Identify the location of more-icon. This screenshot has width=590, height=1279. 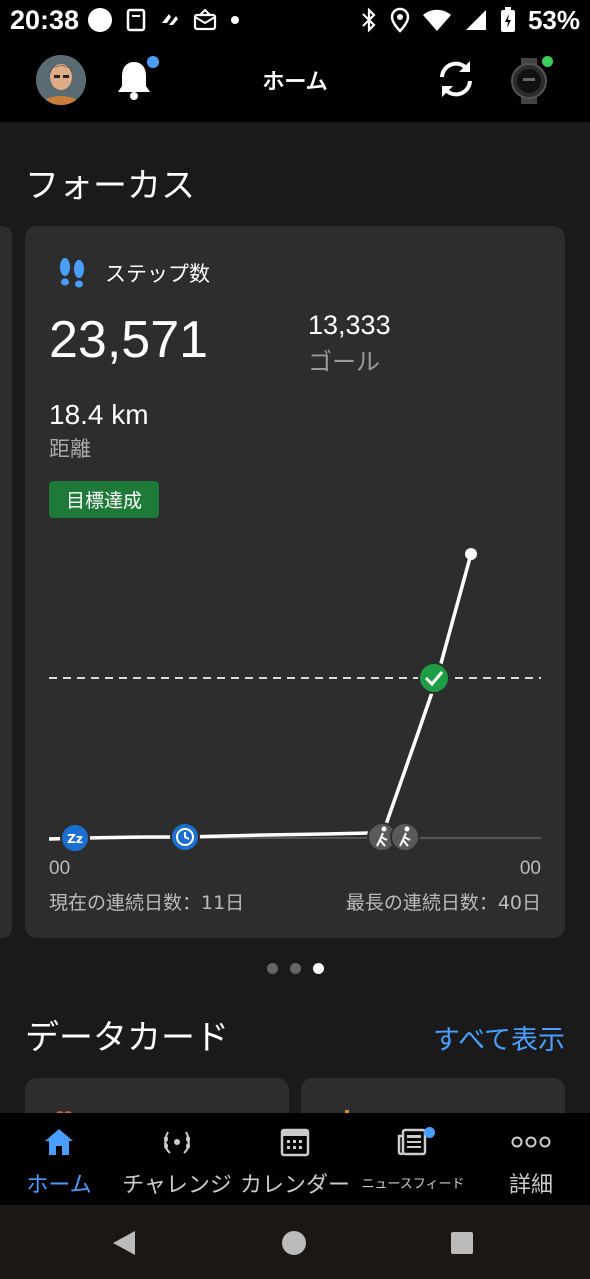
(531, 1142).